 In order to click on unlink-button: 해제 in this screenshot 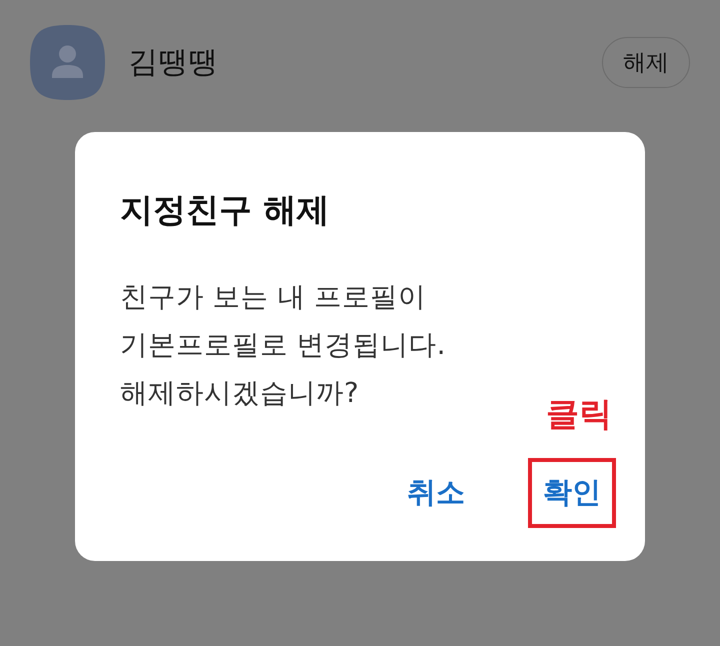, I will do `click(646, 62)`.